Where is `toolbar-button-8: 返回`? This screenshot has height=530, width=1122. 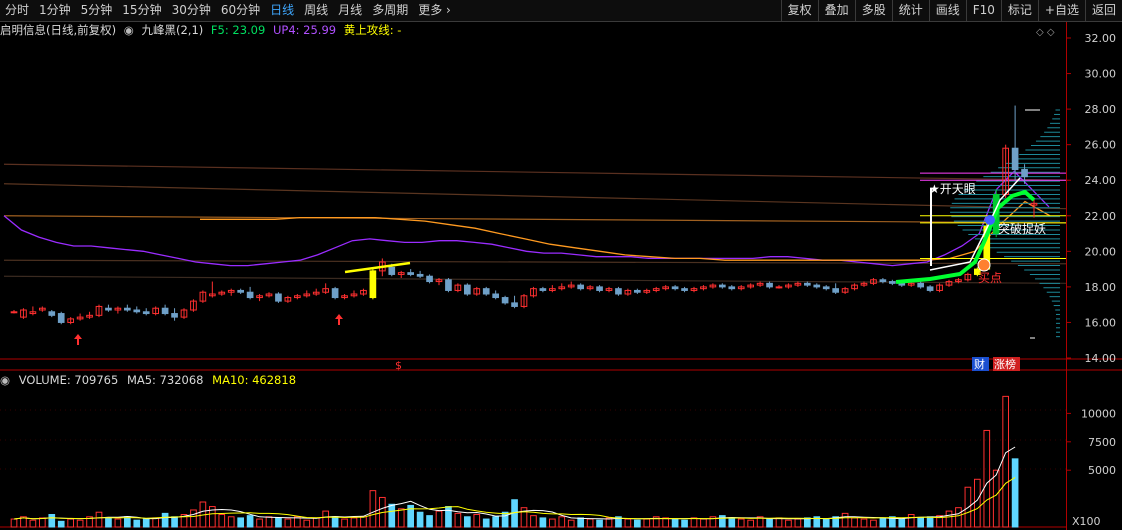 toolbar-button-8: 返回 is located at coordinates (1103, 10).